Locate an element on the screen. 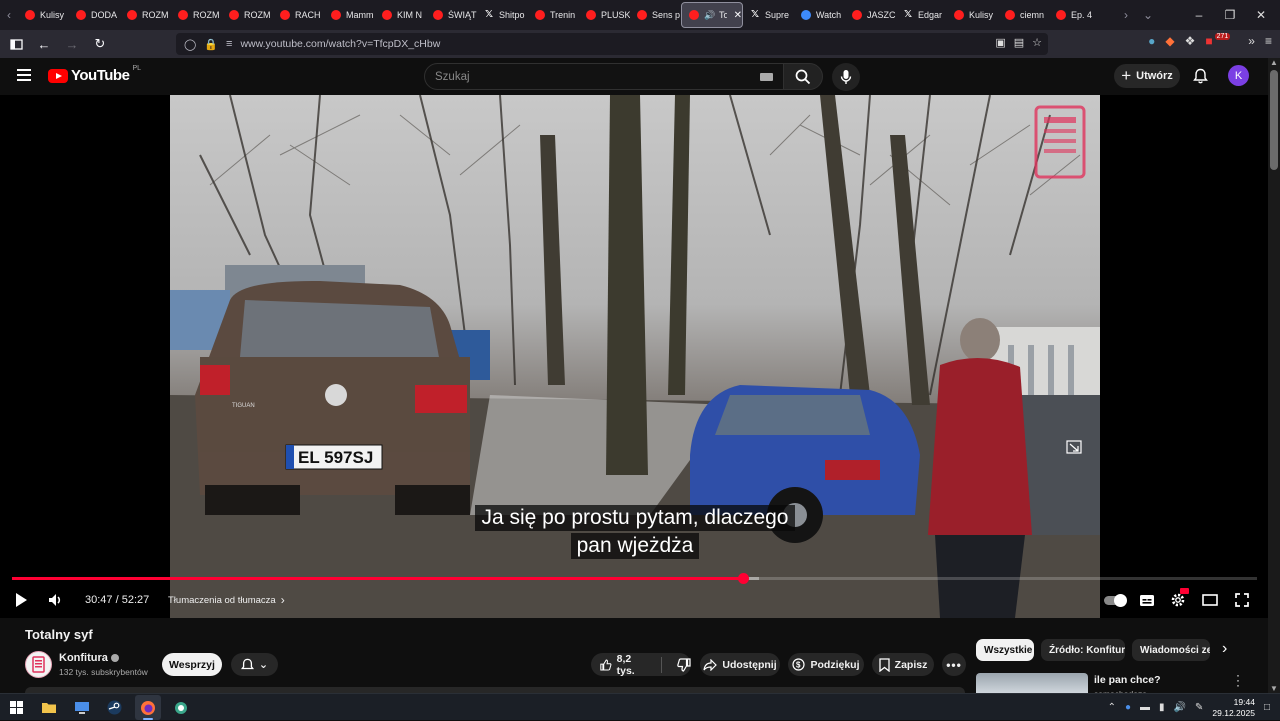 The height and width of the screenshot is (721, 1280). browser-tab: Watch is located at coordinates (819, 15).